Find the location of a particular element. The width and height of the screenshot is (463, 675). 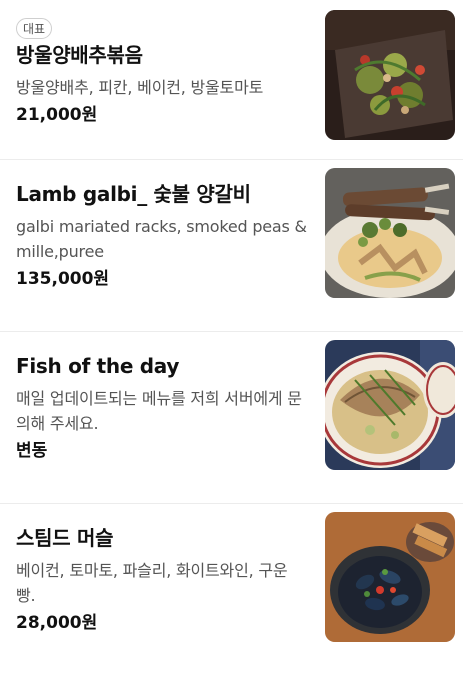

menu-item-name: 스팀드 머슬 is located at coordinates (65, 538).